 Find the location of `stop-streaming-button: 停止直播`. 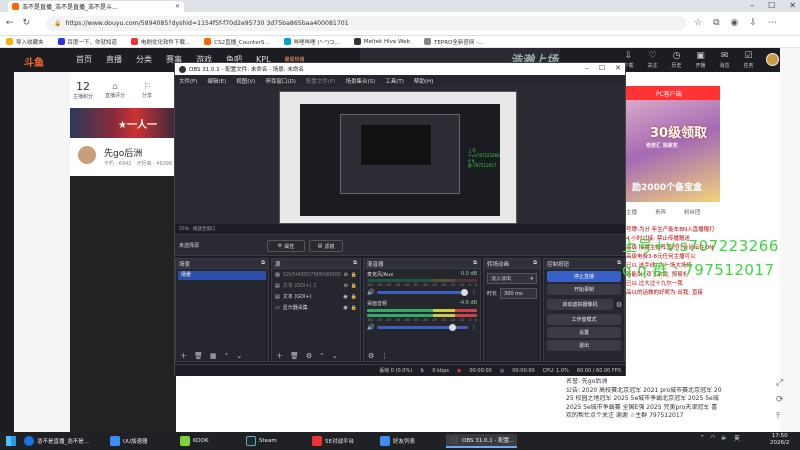

stop-streaming-button: 停止直播 is located at coordinates (584, 276).